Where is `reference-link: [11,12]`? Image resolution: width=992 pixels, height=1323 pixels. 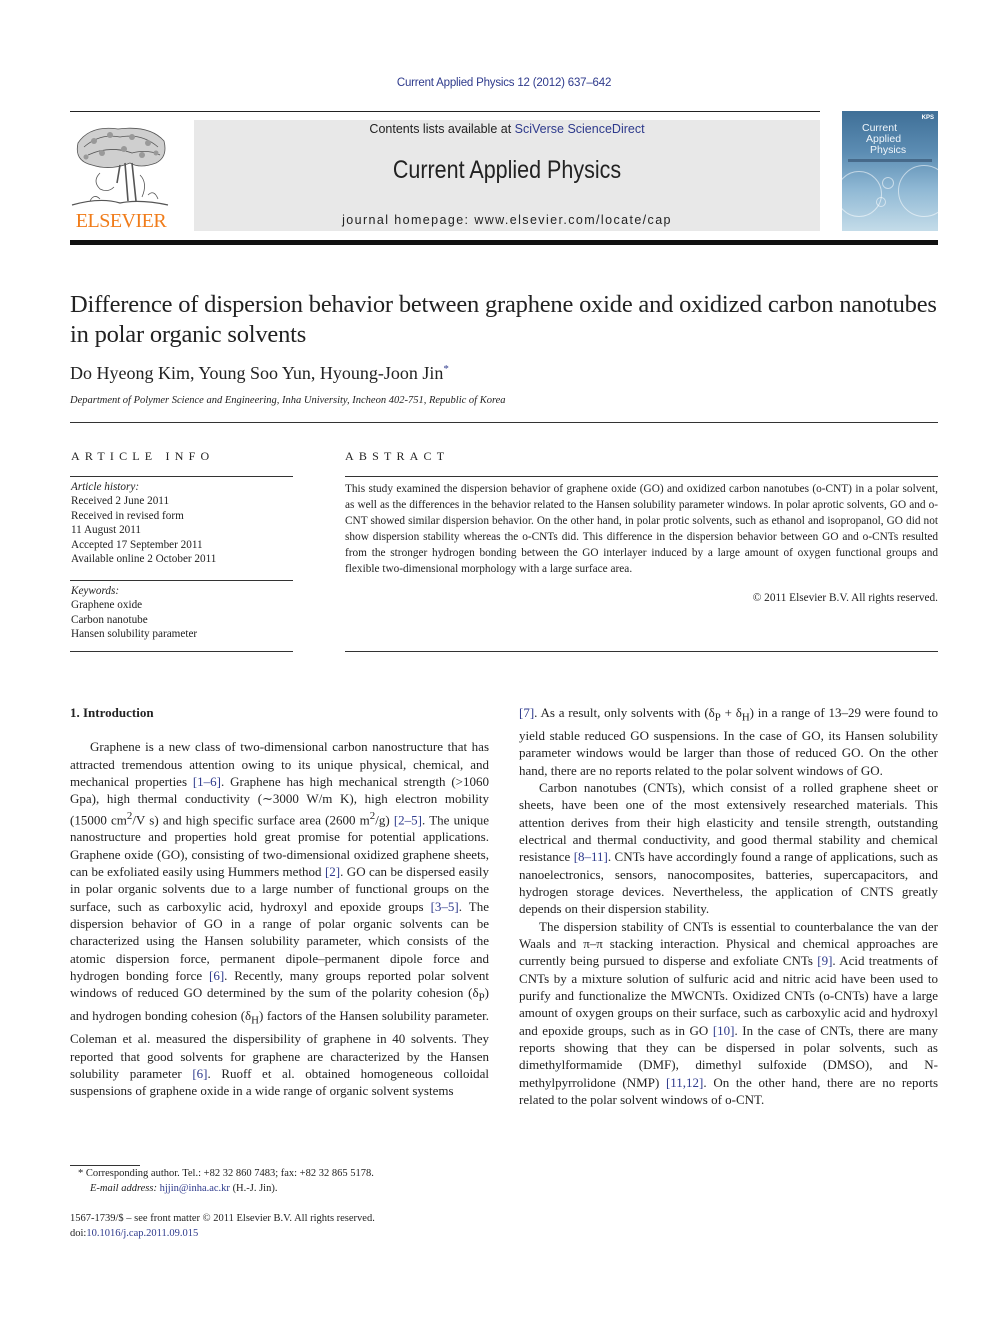
reference-link: [11,12] is located at coordinates (684, 1082).